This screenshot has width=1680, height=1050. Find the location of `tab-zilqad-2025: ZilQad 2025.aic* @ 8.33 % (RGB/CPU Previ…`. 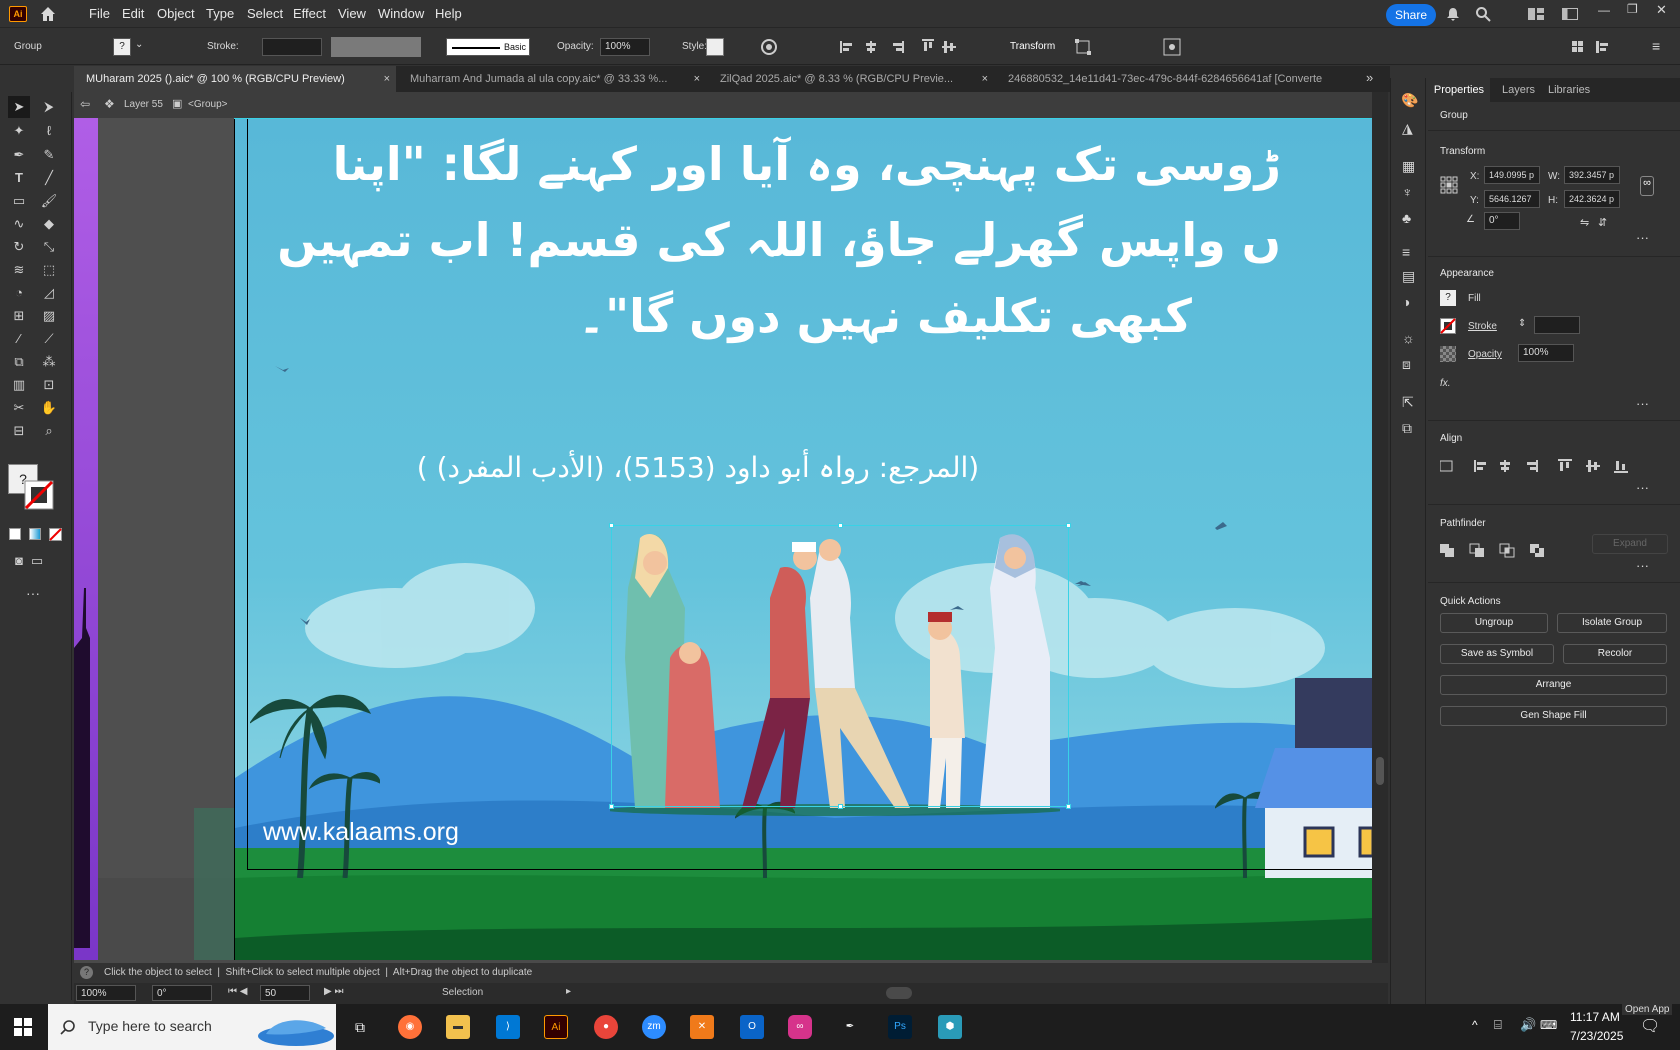

tab-zilqad-2025: ZilQad 2025.aic* @ 8.33 % (RGB/CPU Previ… is located at coordinates (851, 79).